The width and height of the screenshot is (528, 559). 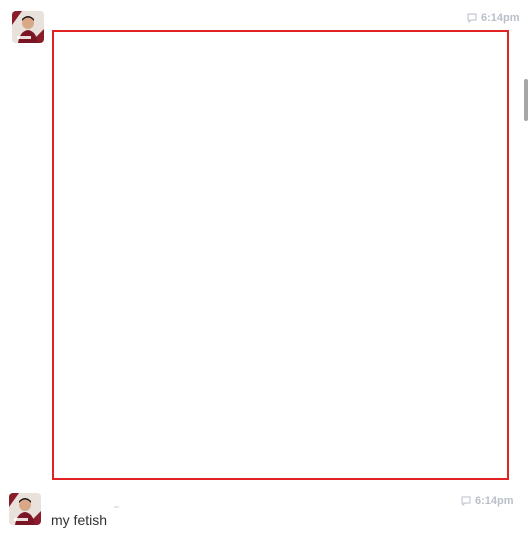 I want to click on message-text: my fetish, so click(x=79, y=520).